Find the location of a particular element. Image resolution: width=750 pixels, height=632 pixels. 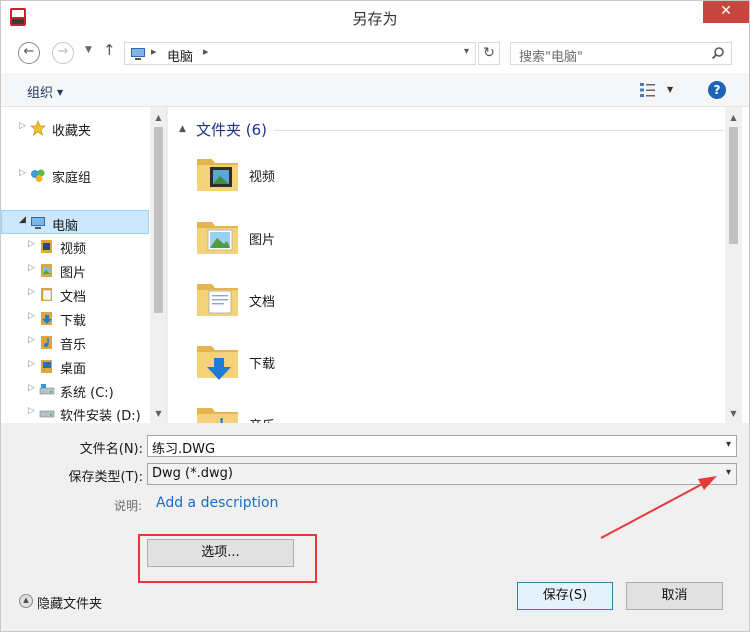

sidebar-item-desktop: ▷ 桌面 is located at coordinates (75, 366).